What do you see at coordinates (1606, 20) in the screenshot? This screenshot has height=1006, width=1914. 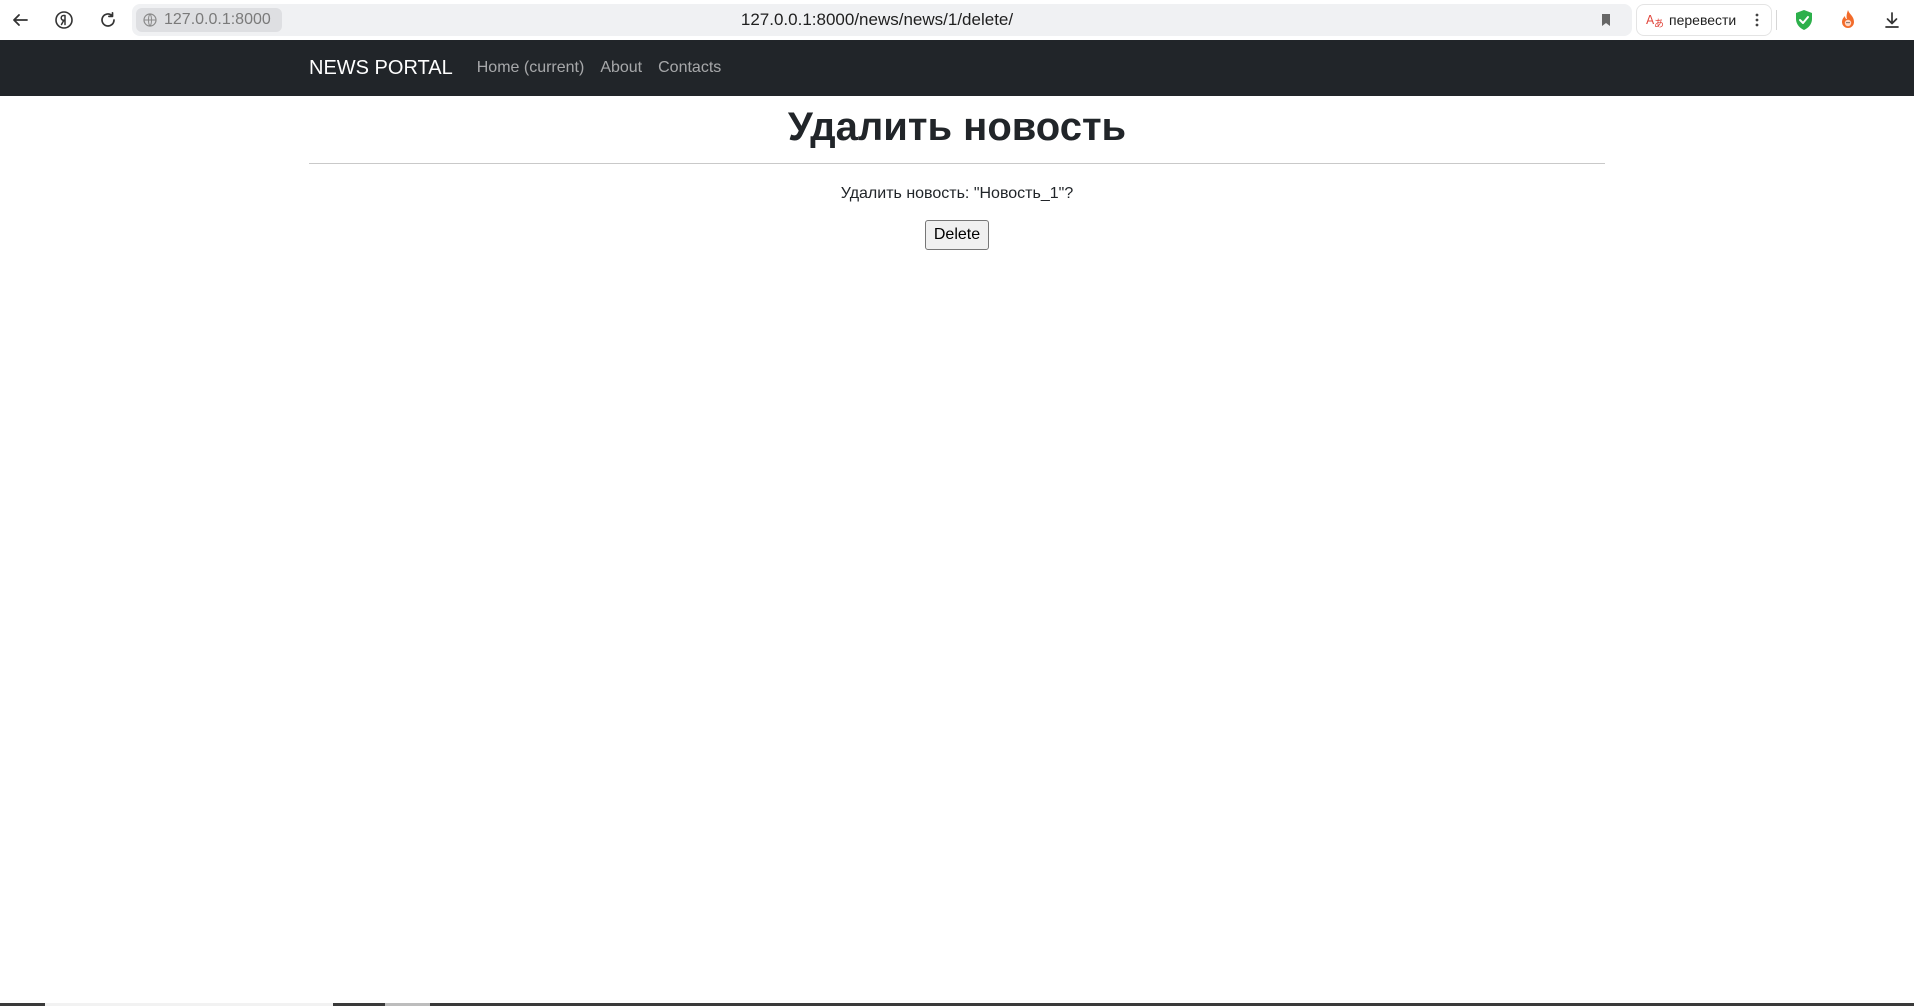 I see `bookmark-icon` at bounding box center [1606, 20].